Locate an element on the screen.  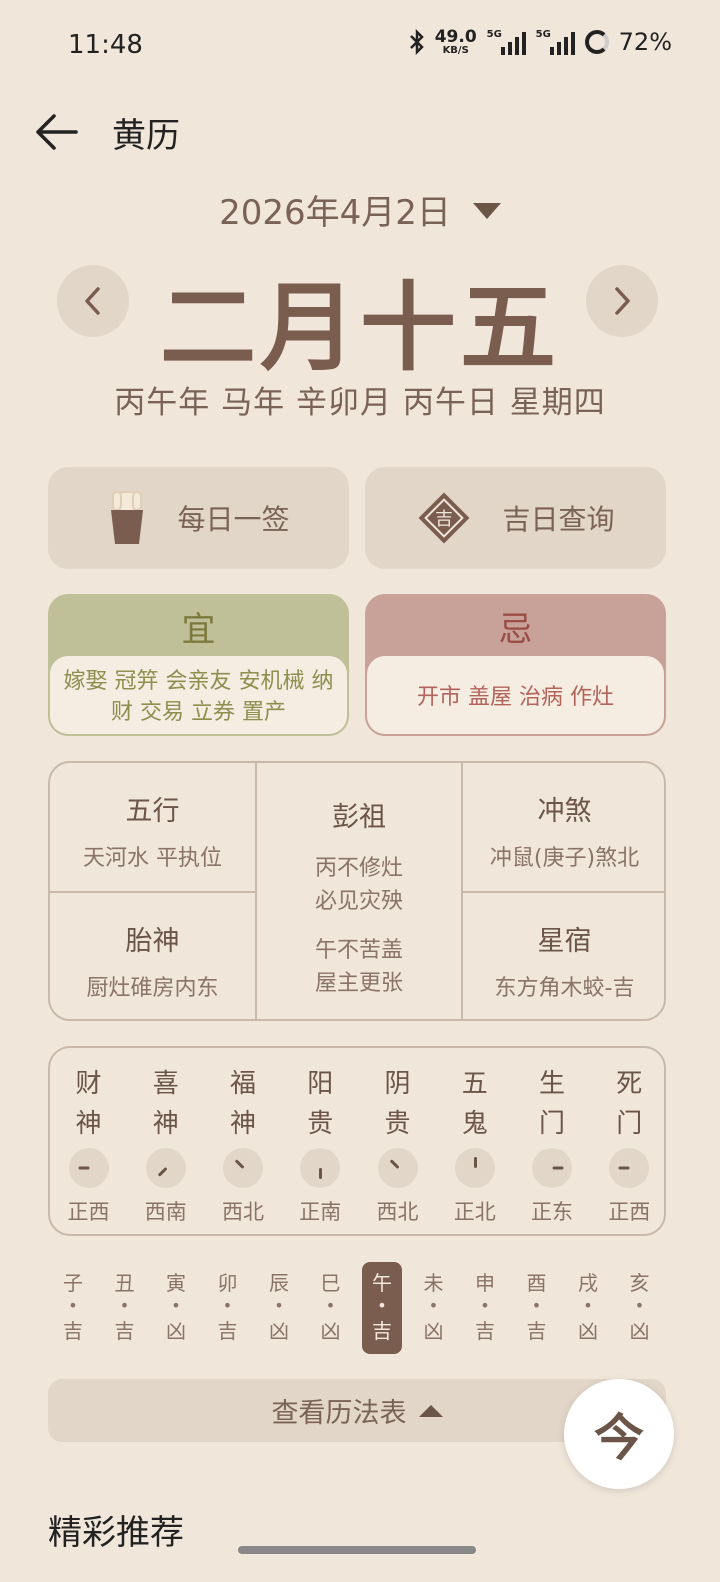
auspicious-diamond-icon: 吉 is located at coordinates (444, 518).